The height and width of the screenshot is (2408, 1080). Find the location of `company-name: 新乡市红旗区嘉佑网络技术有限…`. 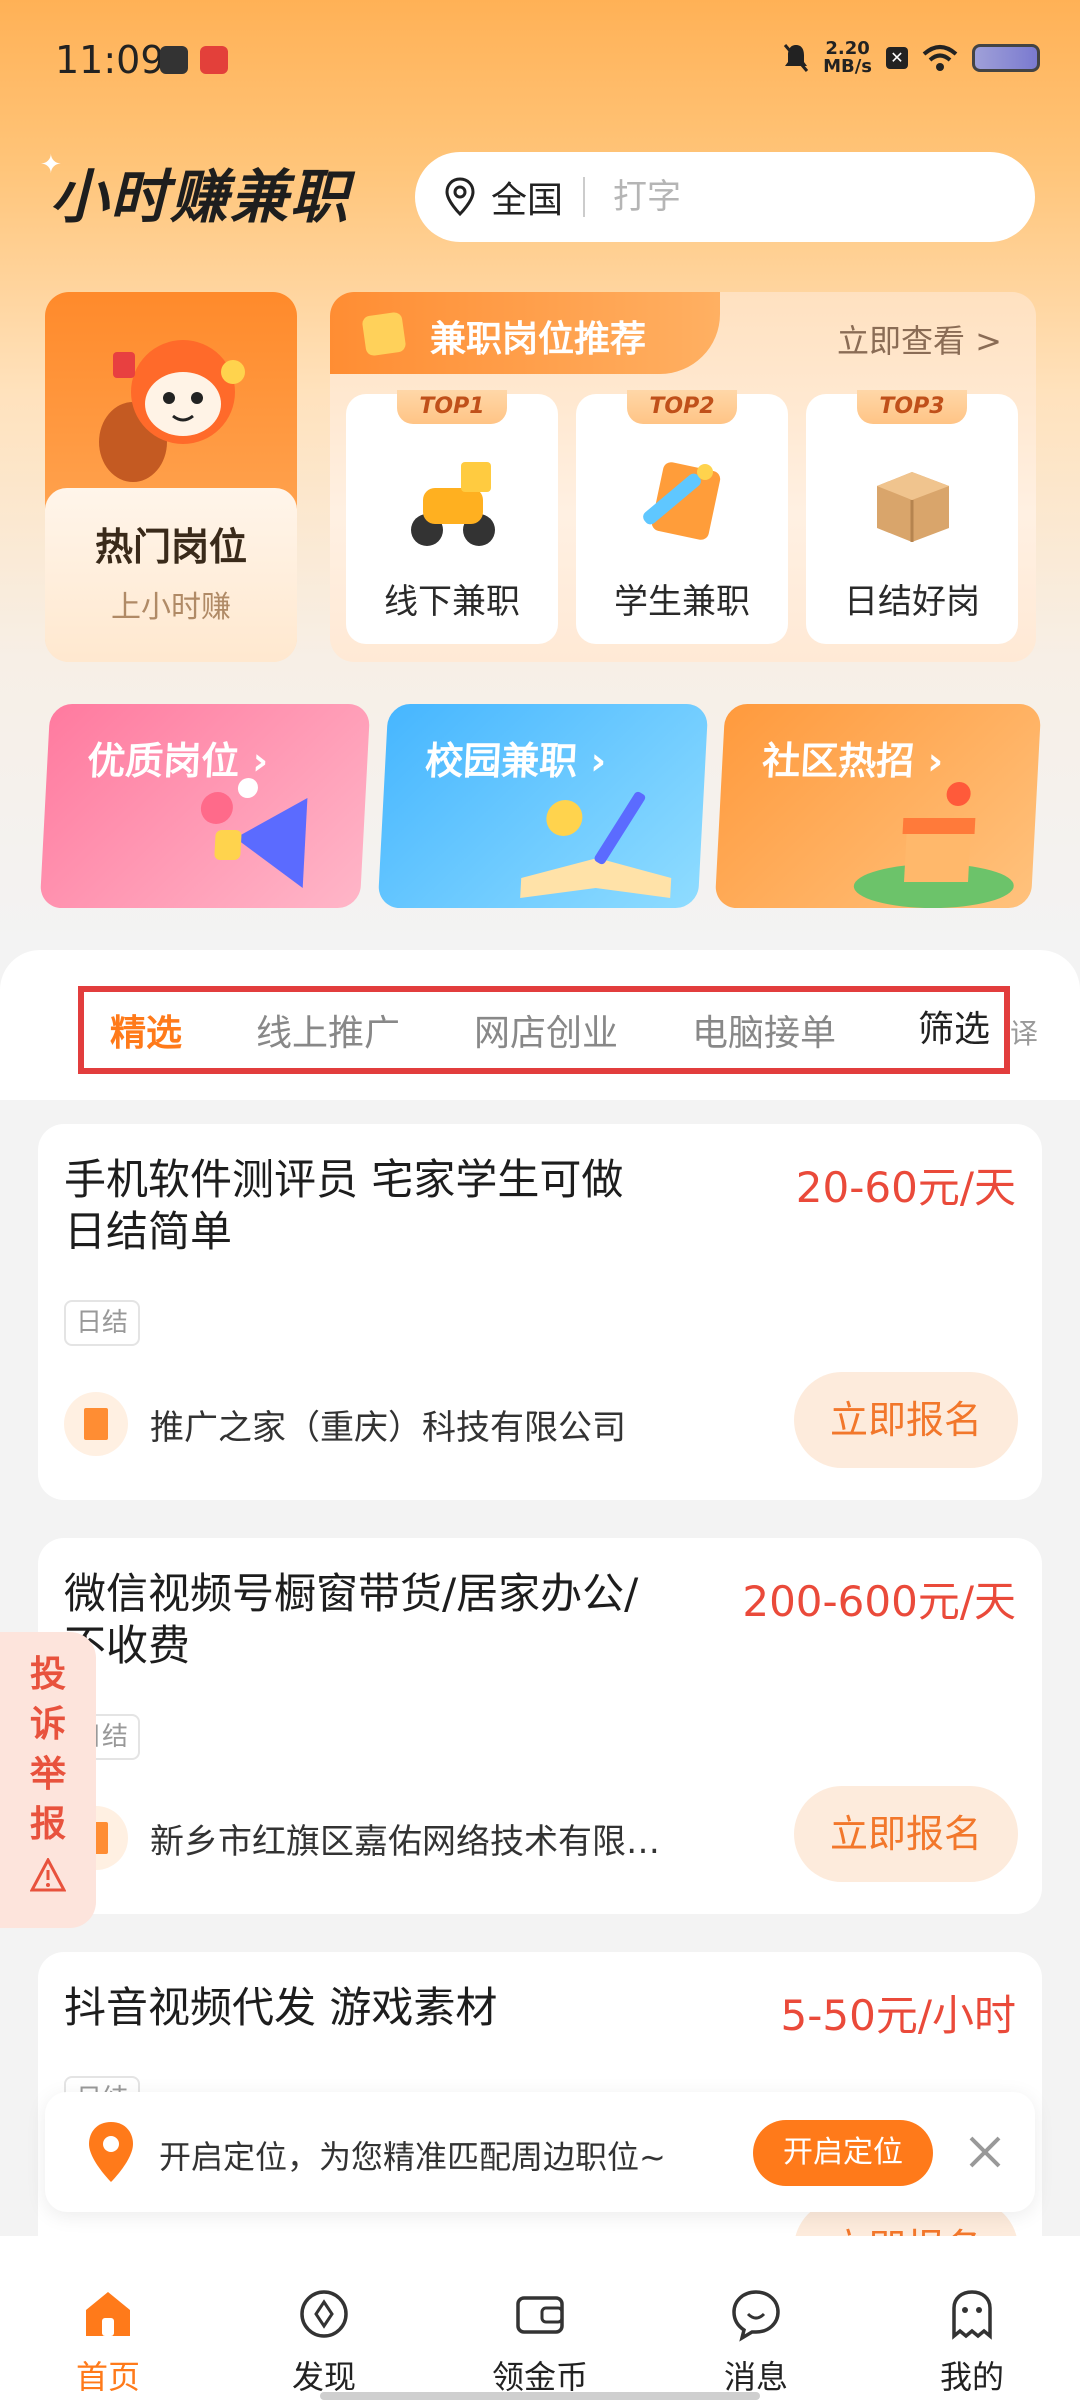

company-name: 新乡市红旗区嘉佑网络技术有限… is located at coordinates (405, 1841).